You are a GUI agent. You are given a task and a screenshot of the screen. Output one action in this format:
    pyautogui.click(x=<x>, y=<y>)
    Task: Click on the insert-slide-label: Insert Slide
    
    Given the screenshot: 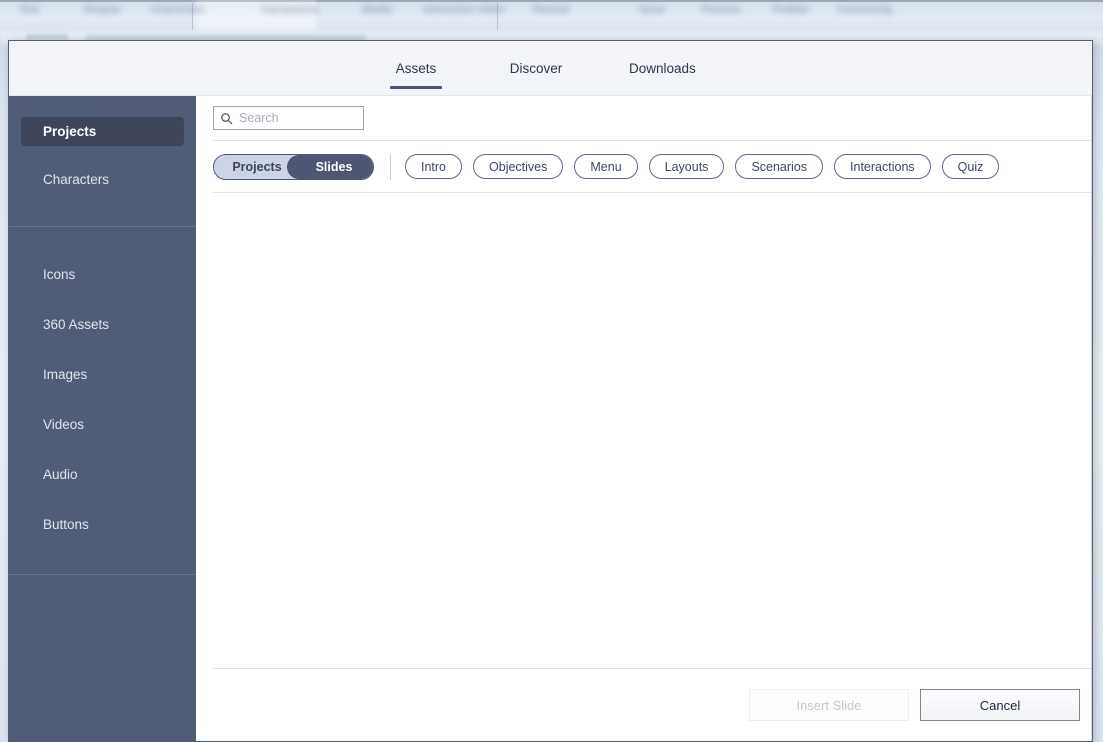 What is the action you would take?
    pyautogui.click(x=829, y=705)
    